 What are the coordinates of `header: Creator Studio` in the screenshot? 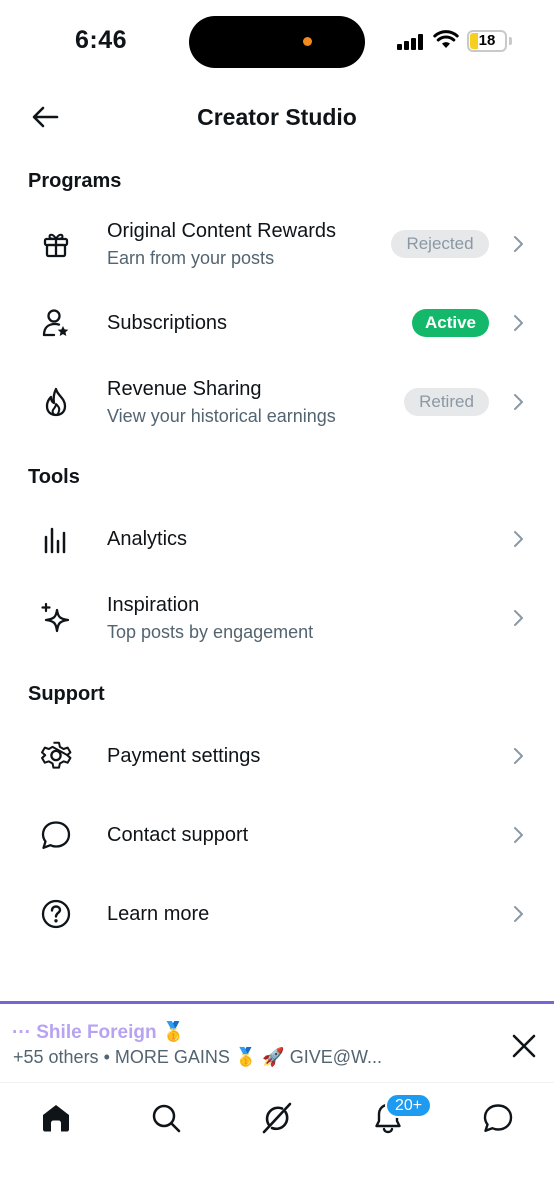 It's located at (277, 117).